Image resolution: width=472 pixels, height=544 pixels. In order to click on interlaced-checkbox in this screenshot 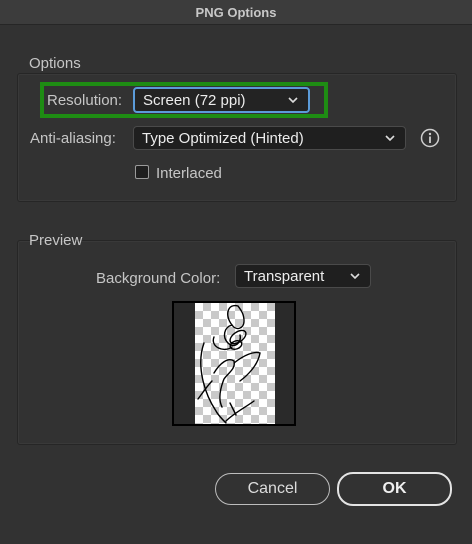, I will do `click(142, 172)`.